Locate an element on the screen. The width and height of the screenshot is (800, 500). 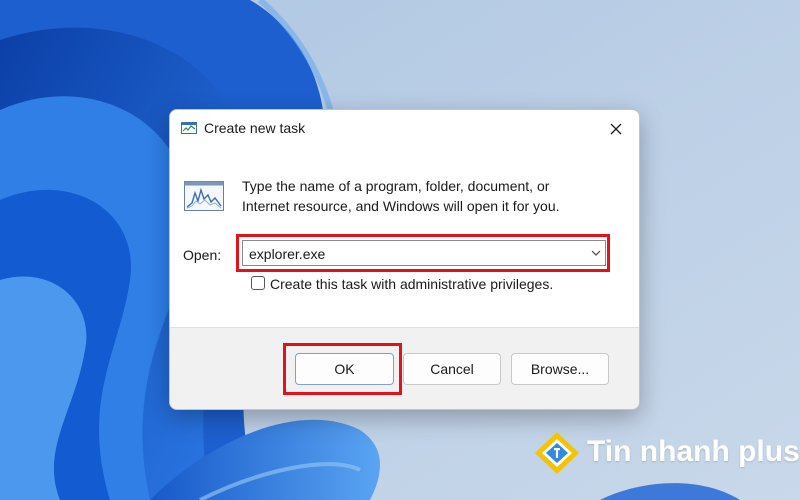
close-button is located at coordinates (616, 129).